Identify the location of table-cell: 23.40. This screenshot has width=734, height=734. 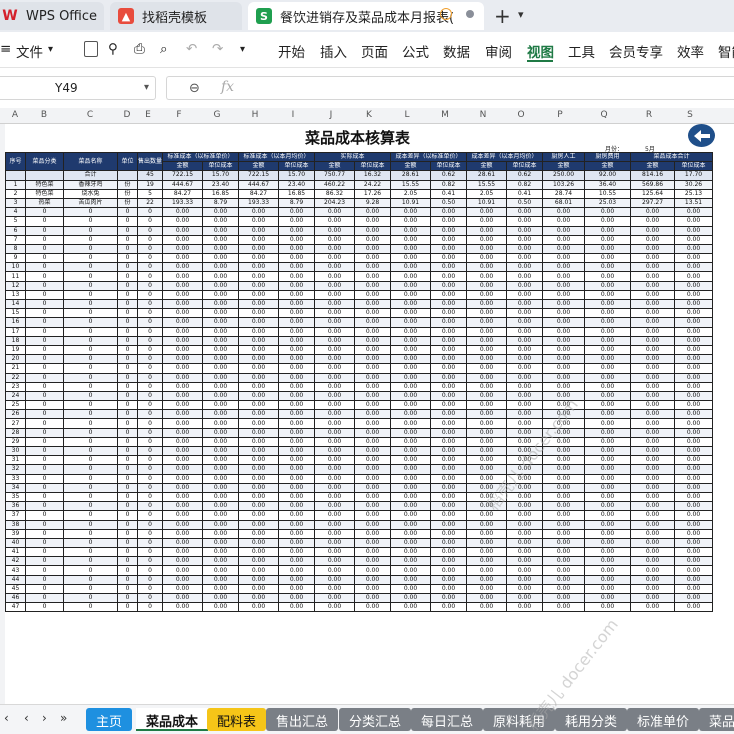
(221, 184).